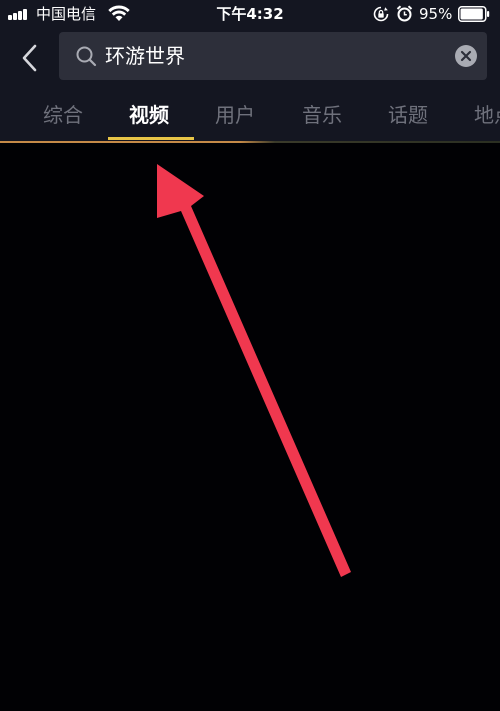 The width and height of the screenshot is (500, 711). Describe the element at coordinates (322, 115) in the screenshot. I see `tab-music: 音乐` at that location.